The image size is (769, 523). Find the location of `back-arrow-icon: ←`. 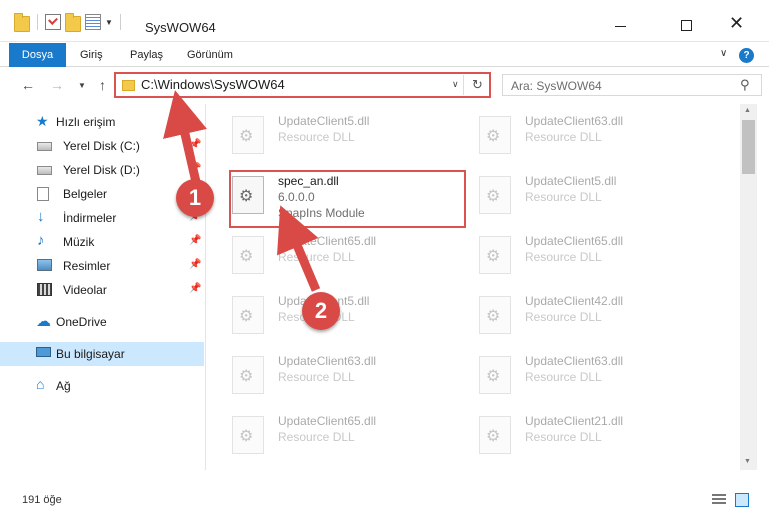

back-arrow-icon: ← is located at coordinates (28, 85).